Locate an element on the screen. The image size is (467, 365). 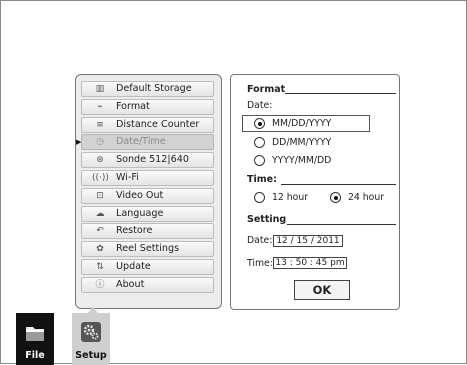
gears-icon is located at coordinates (91, 332).